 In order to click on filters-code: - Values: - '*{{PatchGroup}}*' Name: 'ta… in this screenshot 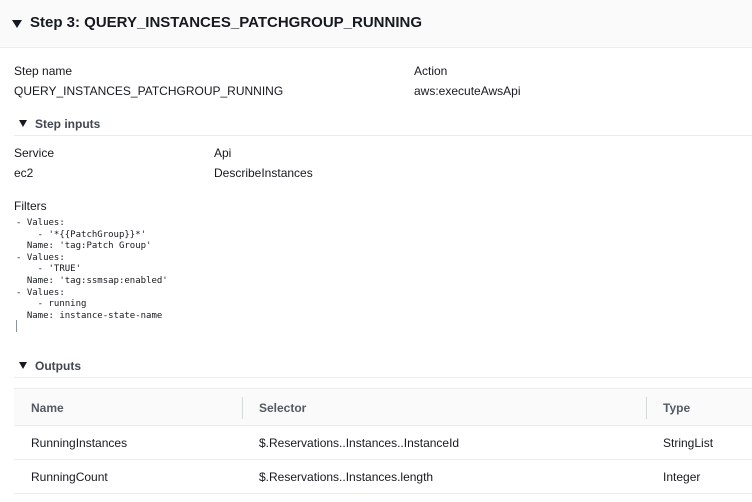, I will do `click(92, 269)`.